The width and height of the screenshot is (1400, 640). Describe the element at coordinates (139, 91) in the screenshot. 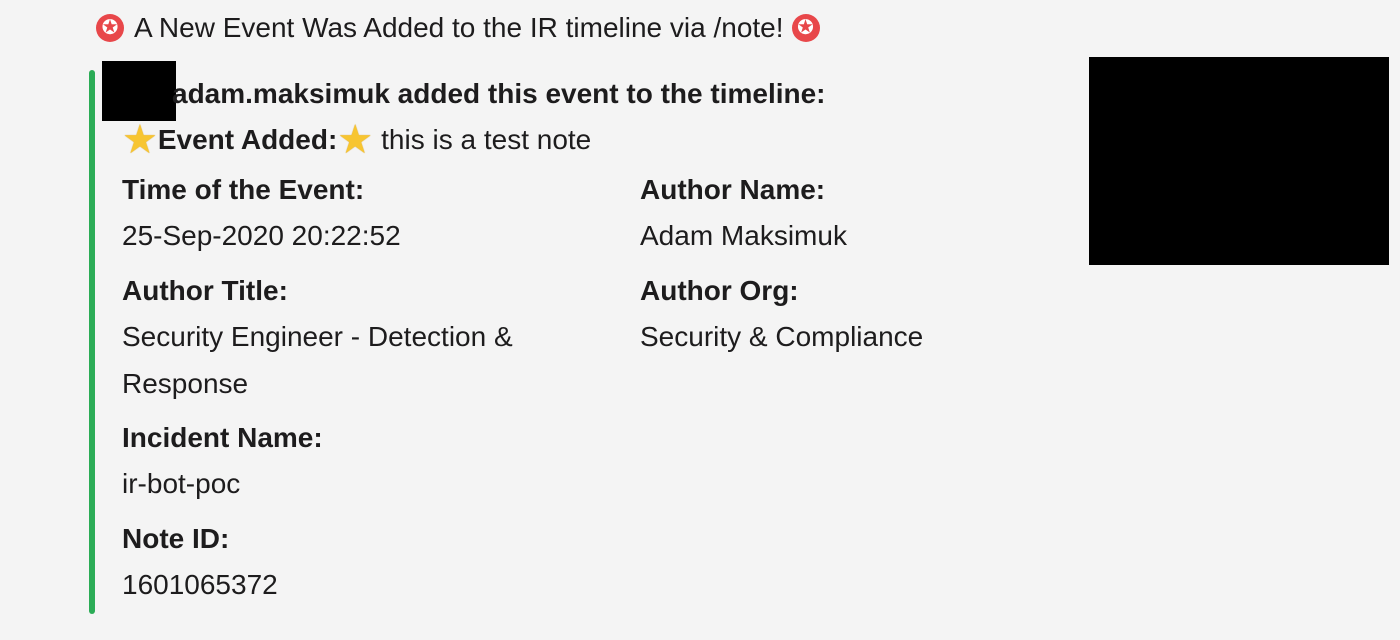

I see `redacted-avatar` at that location.